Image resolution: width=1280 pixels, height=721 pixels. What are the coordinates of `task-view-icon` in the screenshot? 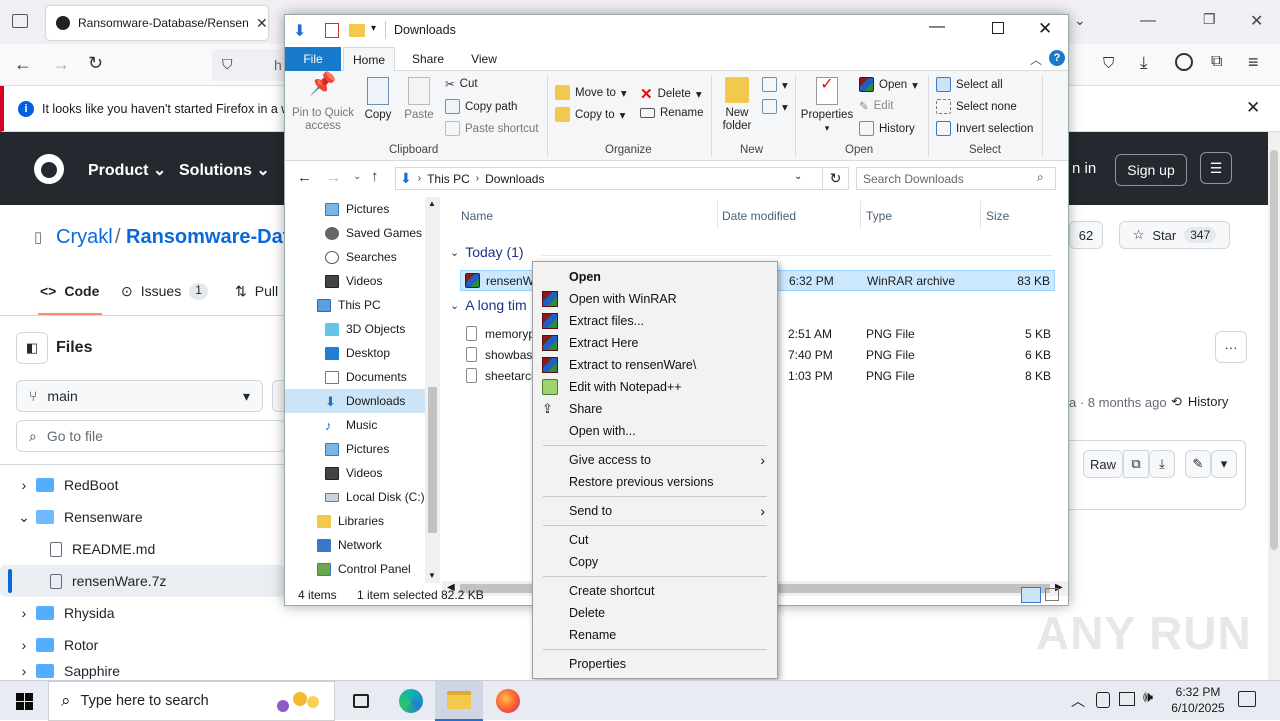 It's located at (361, 701).